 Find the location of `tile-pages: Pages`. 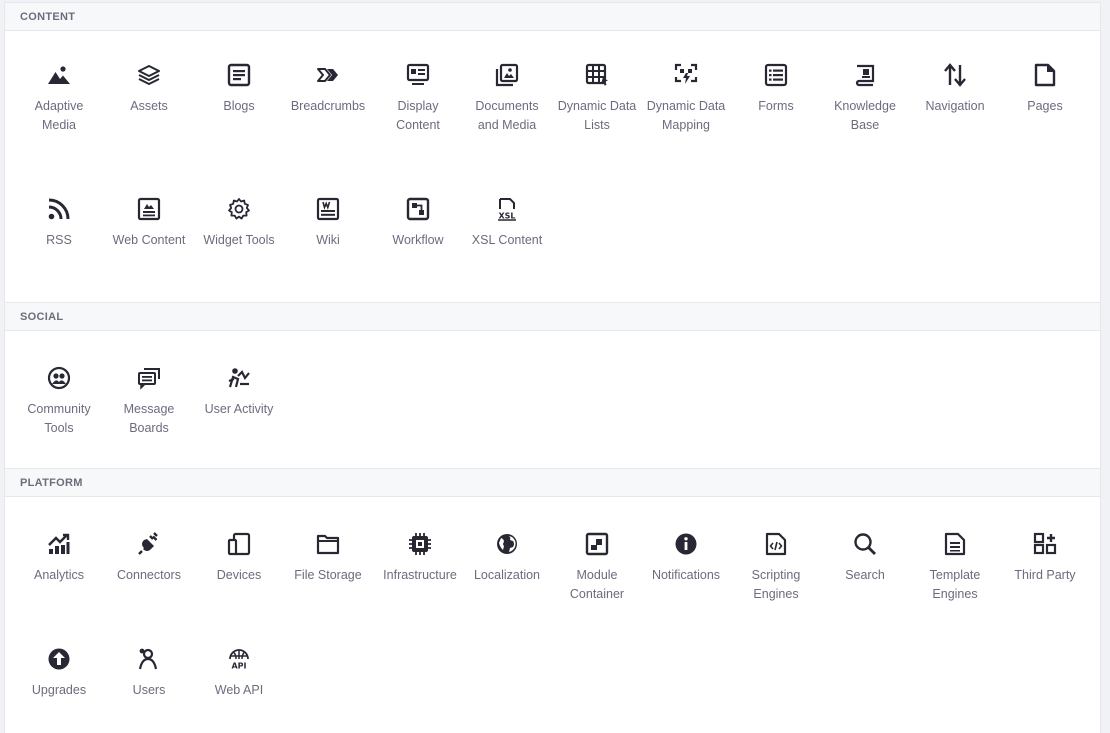

tile-pages: Pages is located at coordinates (1045, 89).